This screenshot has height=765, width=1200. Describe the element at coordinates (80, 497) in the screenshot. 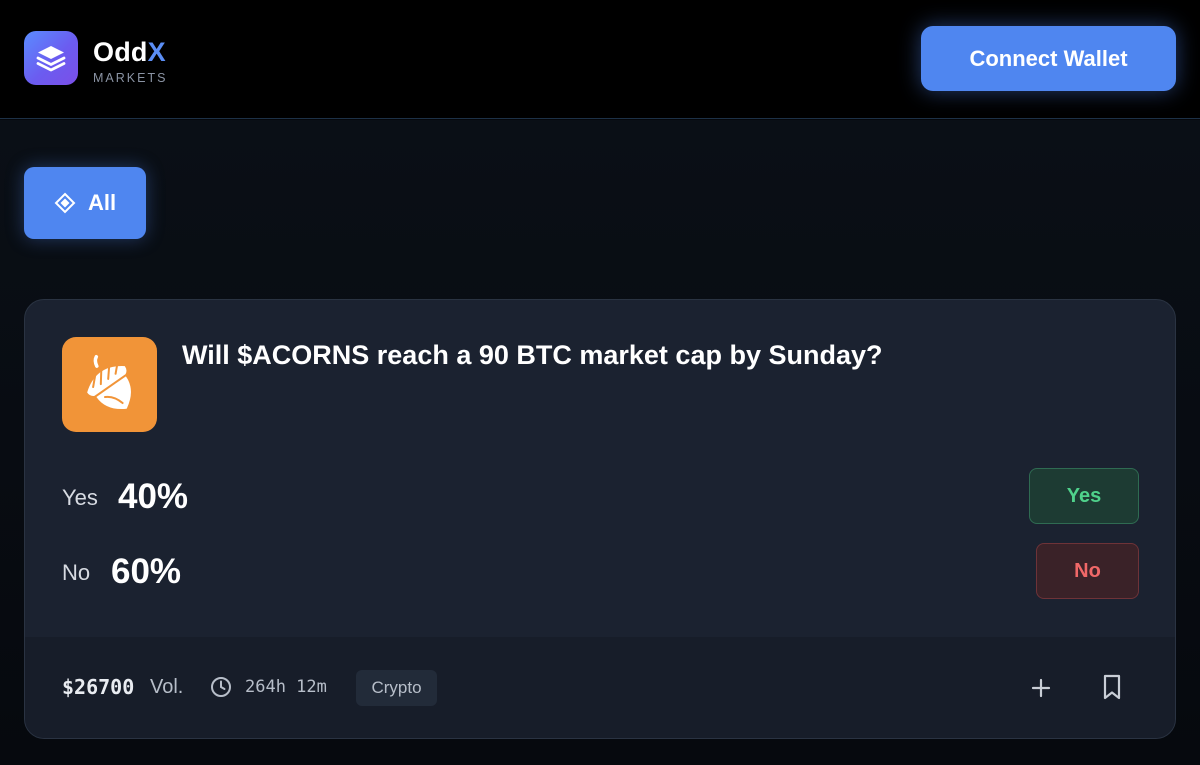

I see `outcome-yes-label: Yes` at that location.